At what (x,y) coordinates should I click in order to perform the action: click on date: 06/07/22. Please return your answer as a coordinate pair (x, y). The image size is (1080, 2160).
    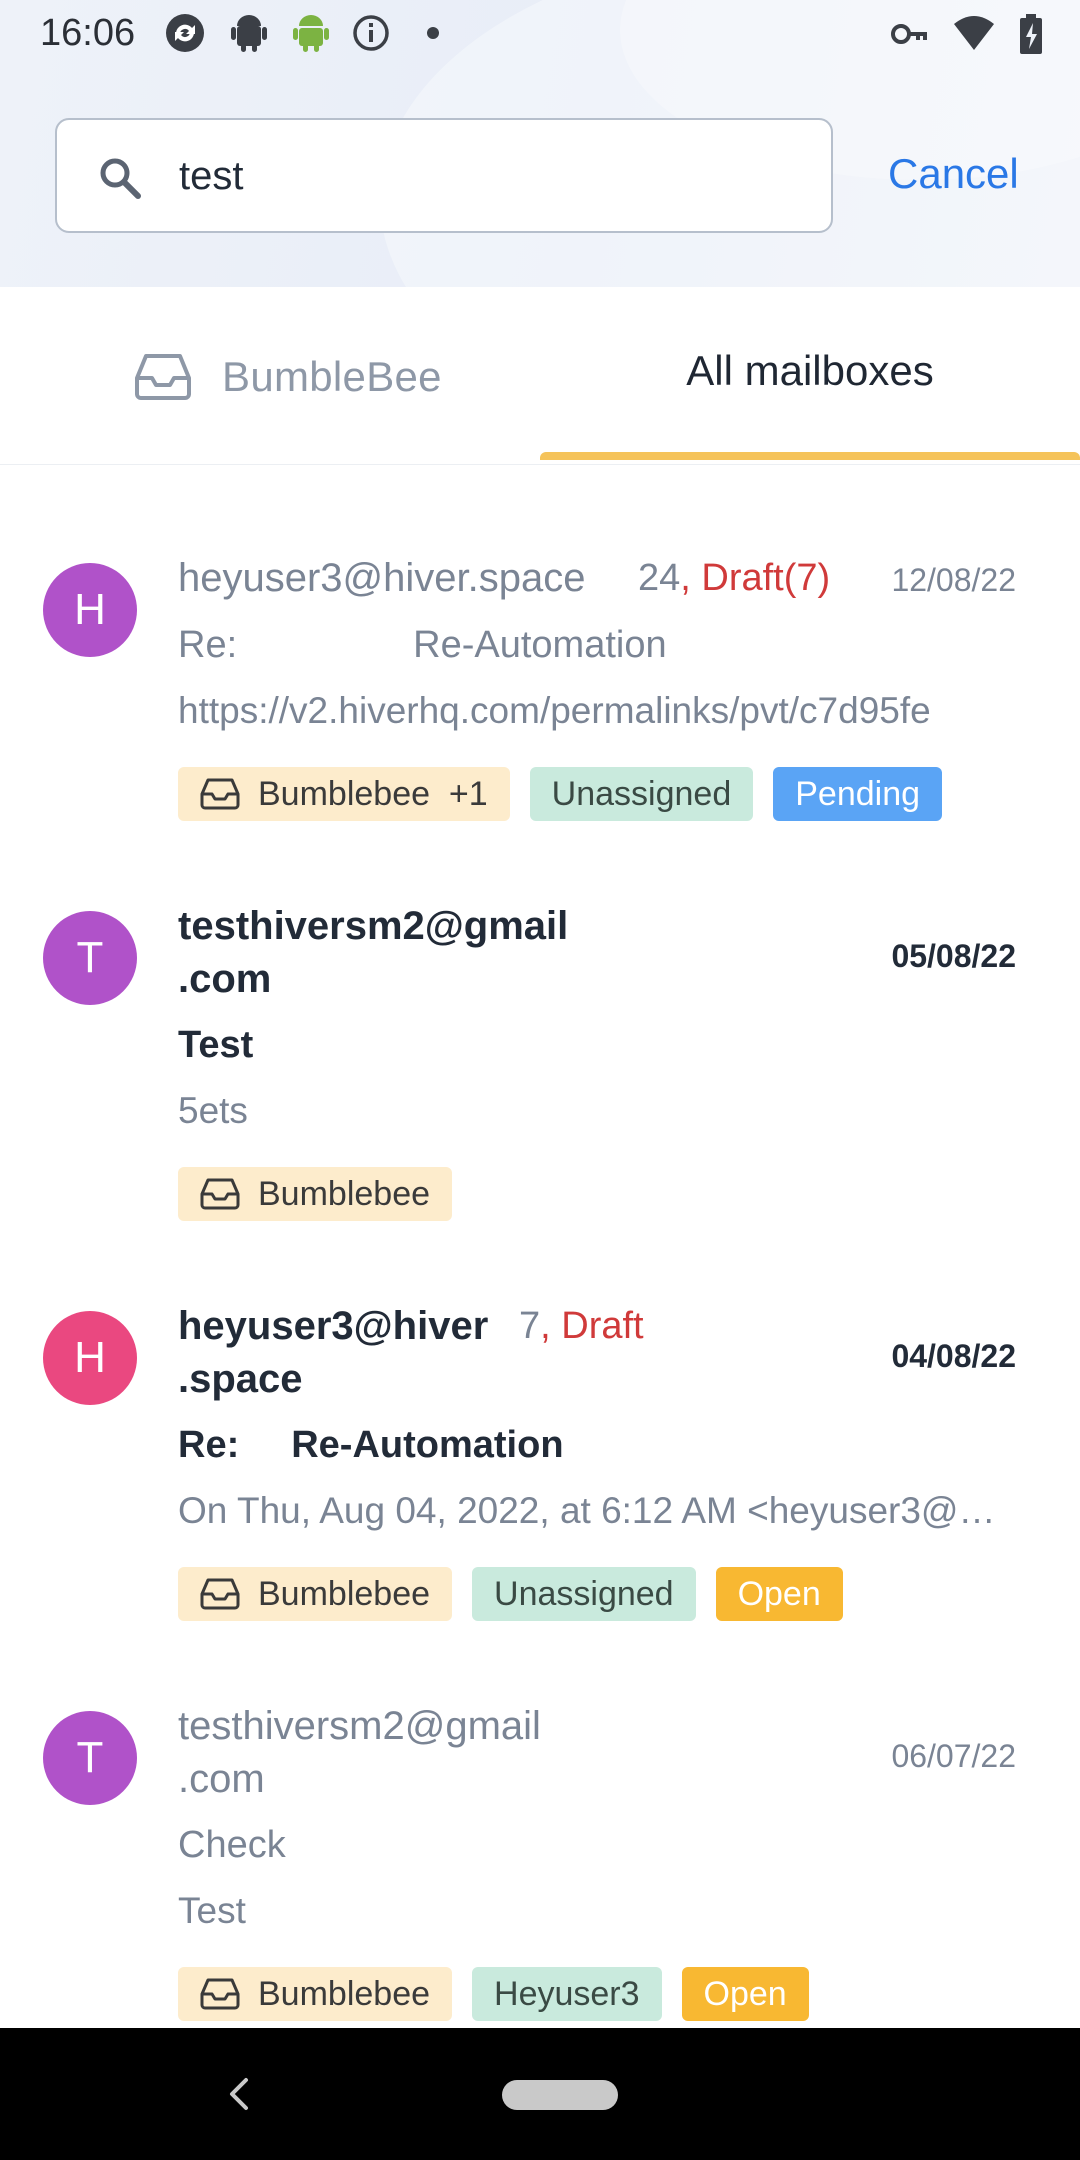
    Looking at the image, I should click on (953, 1756).